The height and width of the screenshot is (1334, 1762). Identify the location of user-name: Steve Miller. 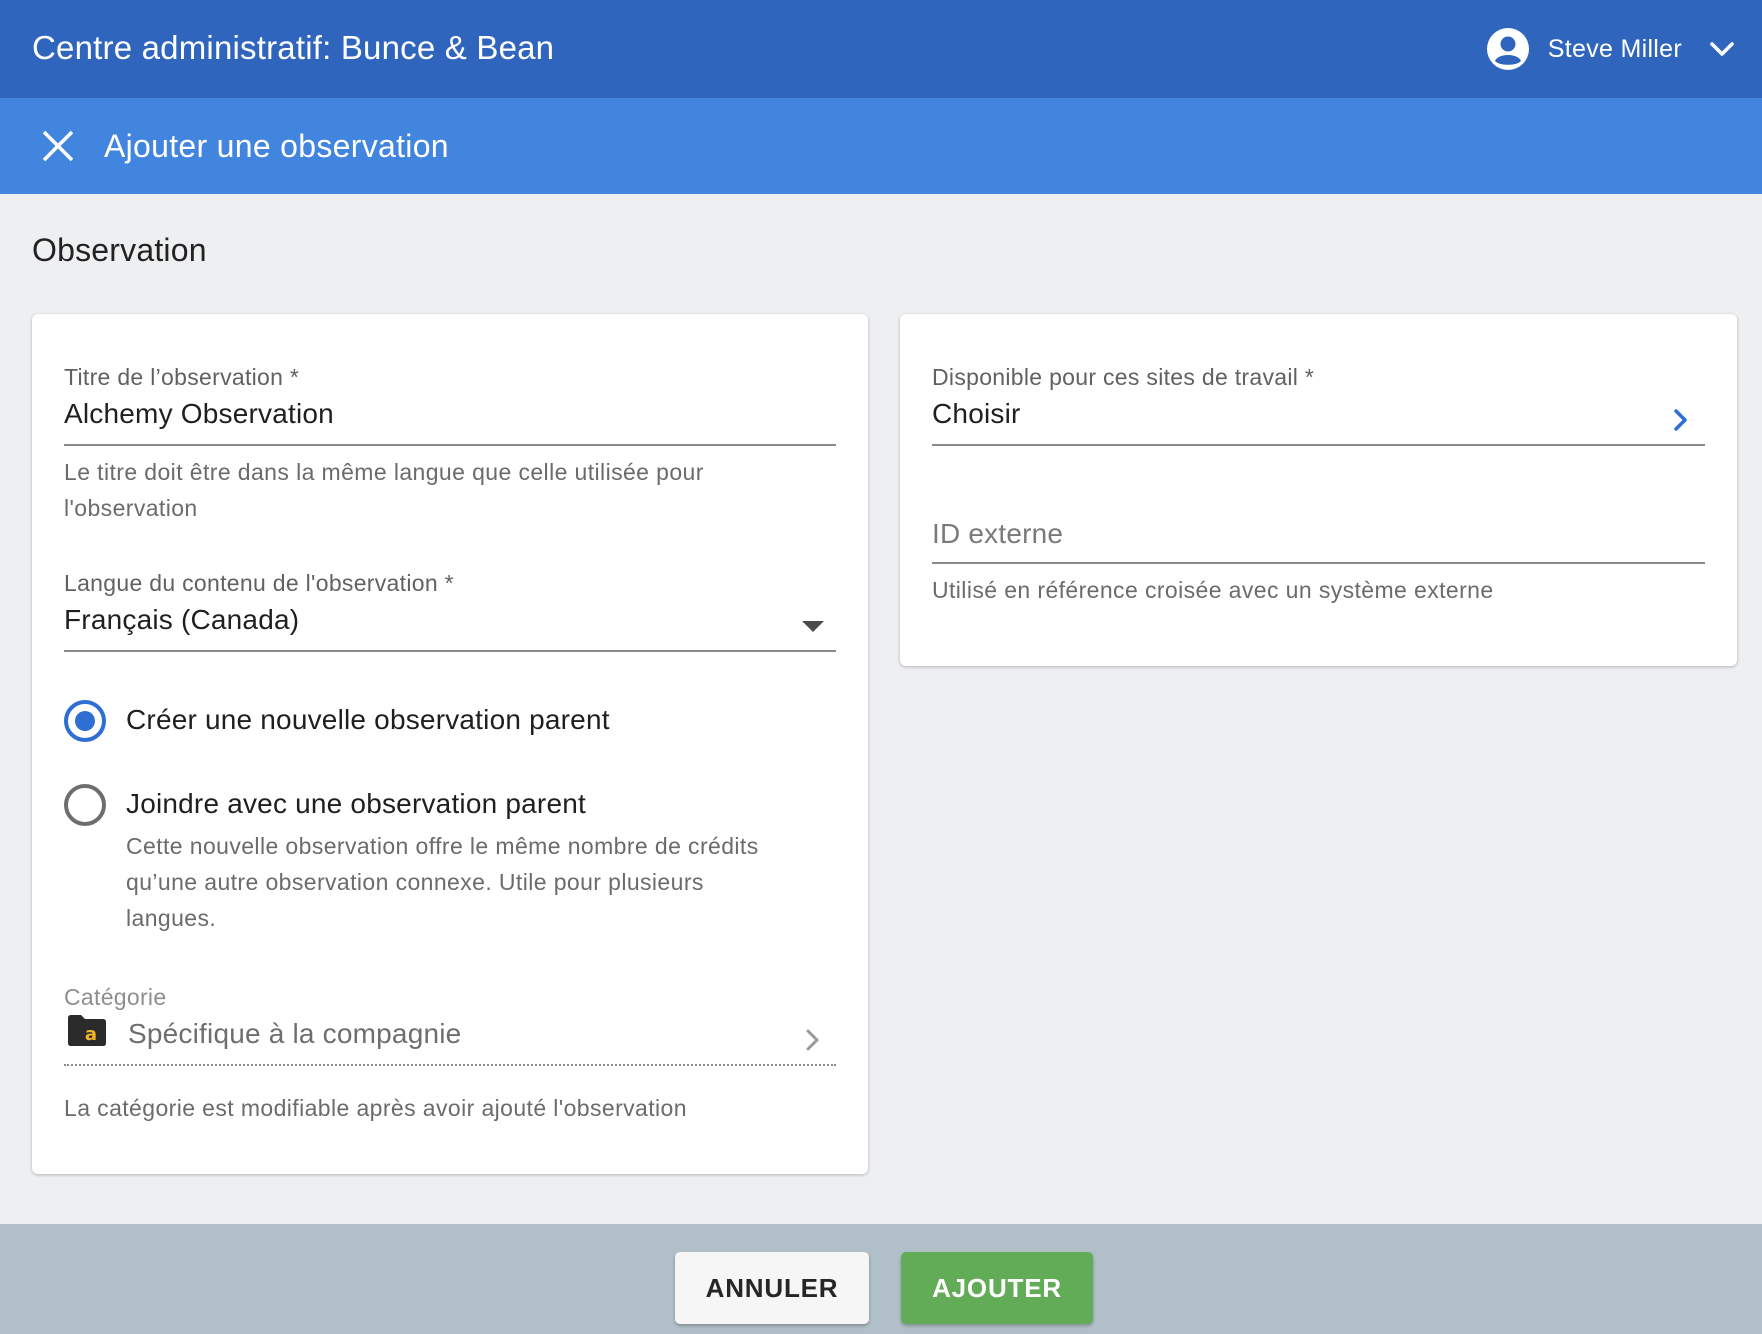
(1615, 49).